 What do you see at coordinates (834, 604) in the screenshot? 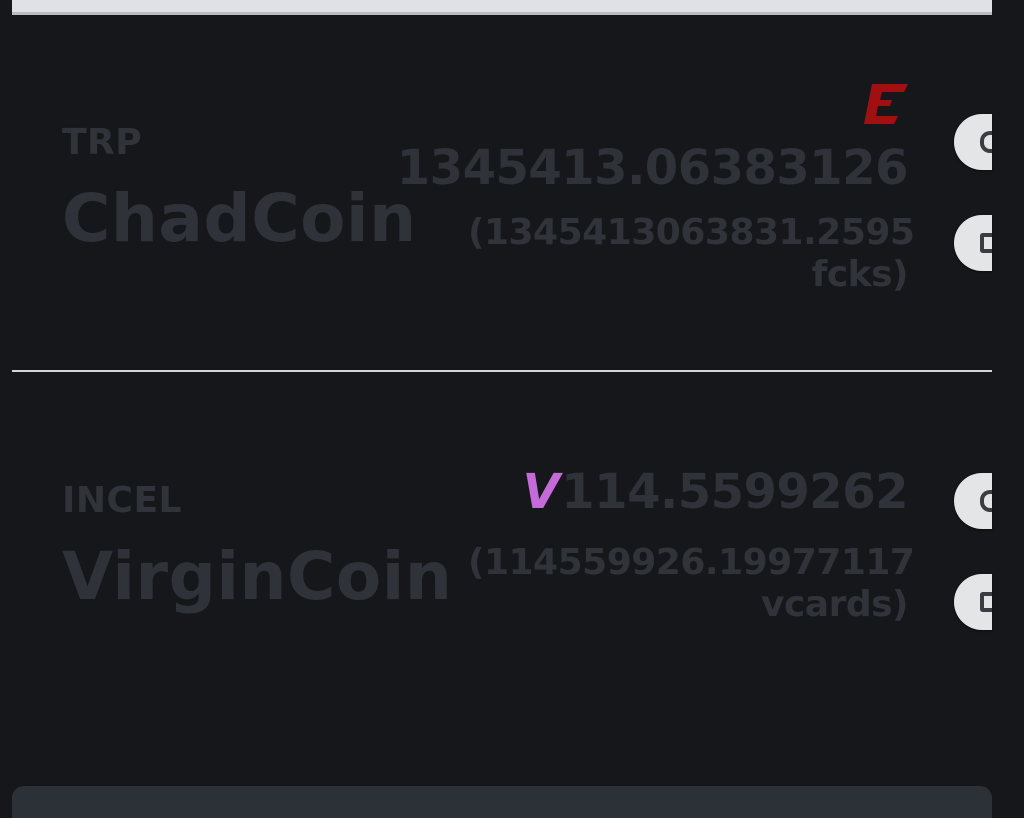
I see `converted-line-2: vcards)` at bounding box center [834, 604].